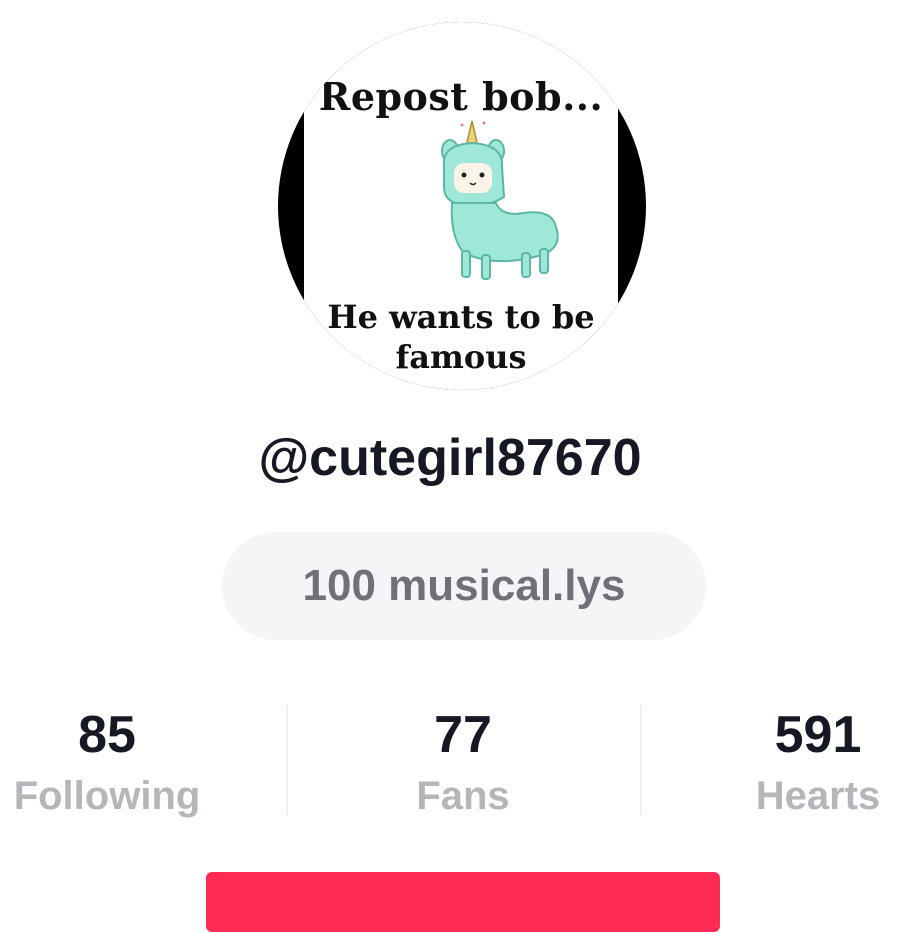 The height and width of the screenshot is (932, 900). What do you see at coordinates (463, 796) in the screenshot?
I see `fans-label: Fans` at bounding box center [463, 796].